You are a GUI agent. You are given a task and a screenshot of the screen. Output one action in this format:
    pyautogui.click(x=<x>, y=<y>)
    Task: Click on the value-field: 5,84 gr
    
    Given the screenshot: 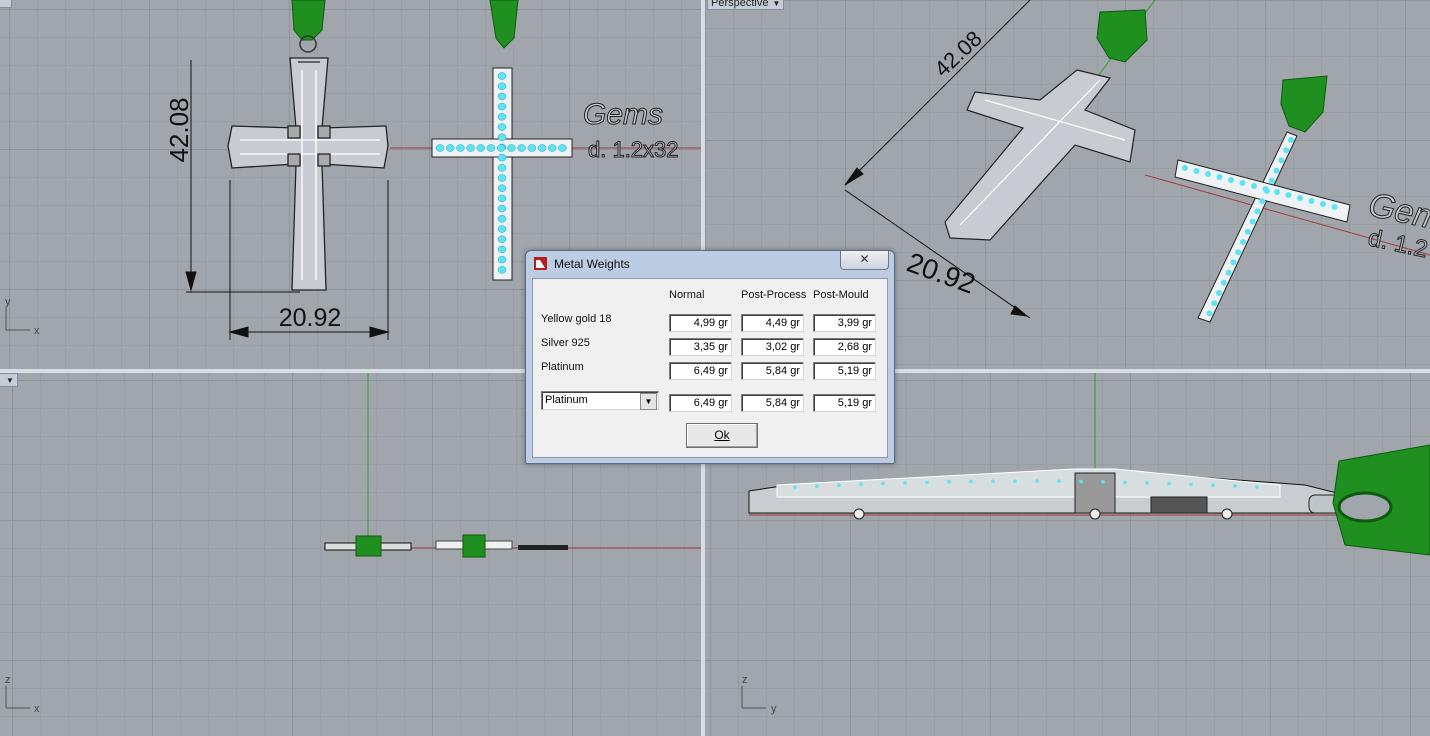 What is the action you would take?
    pyautogui.click(x=772, y=371)
    